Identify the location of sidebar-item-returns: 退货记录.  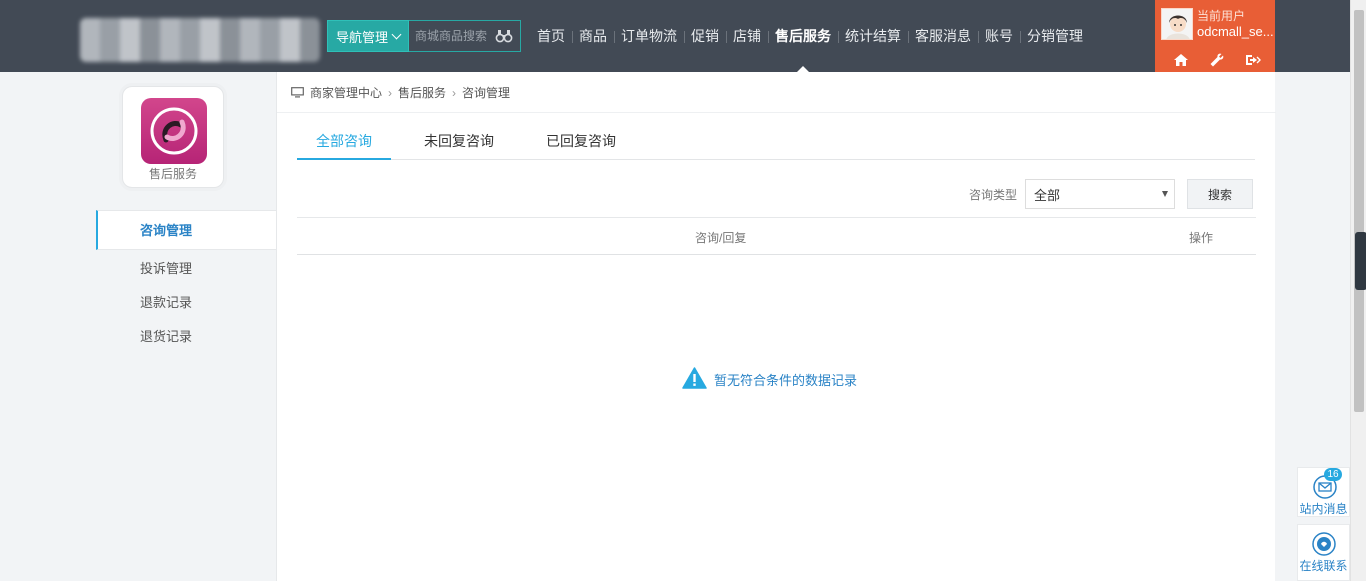
(186, 337).